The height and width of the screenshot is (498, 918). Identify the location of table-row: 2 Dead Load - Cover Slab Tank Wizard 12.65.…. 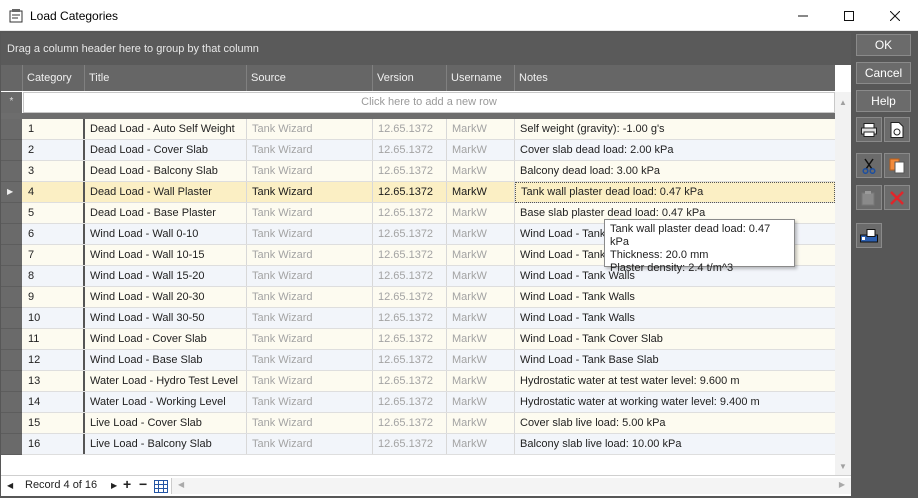
(418, 150).